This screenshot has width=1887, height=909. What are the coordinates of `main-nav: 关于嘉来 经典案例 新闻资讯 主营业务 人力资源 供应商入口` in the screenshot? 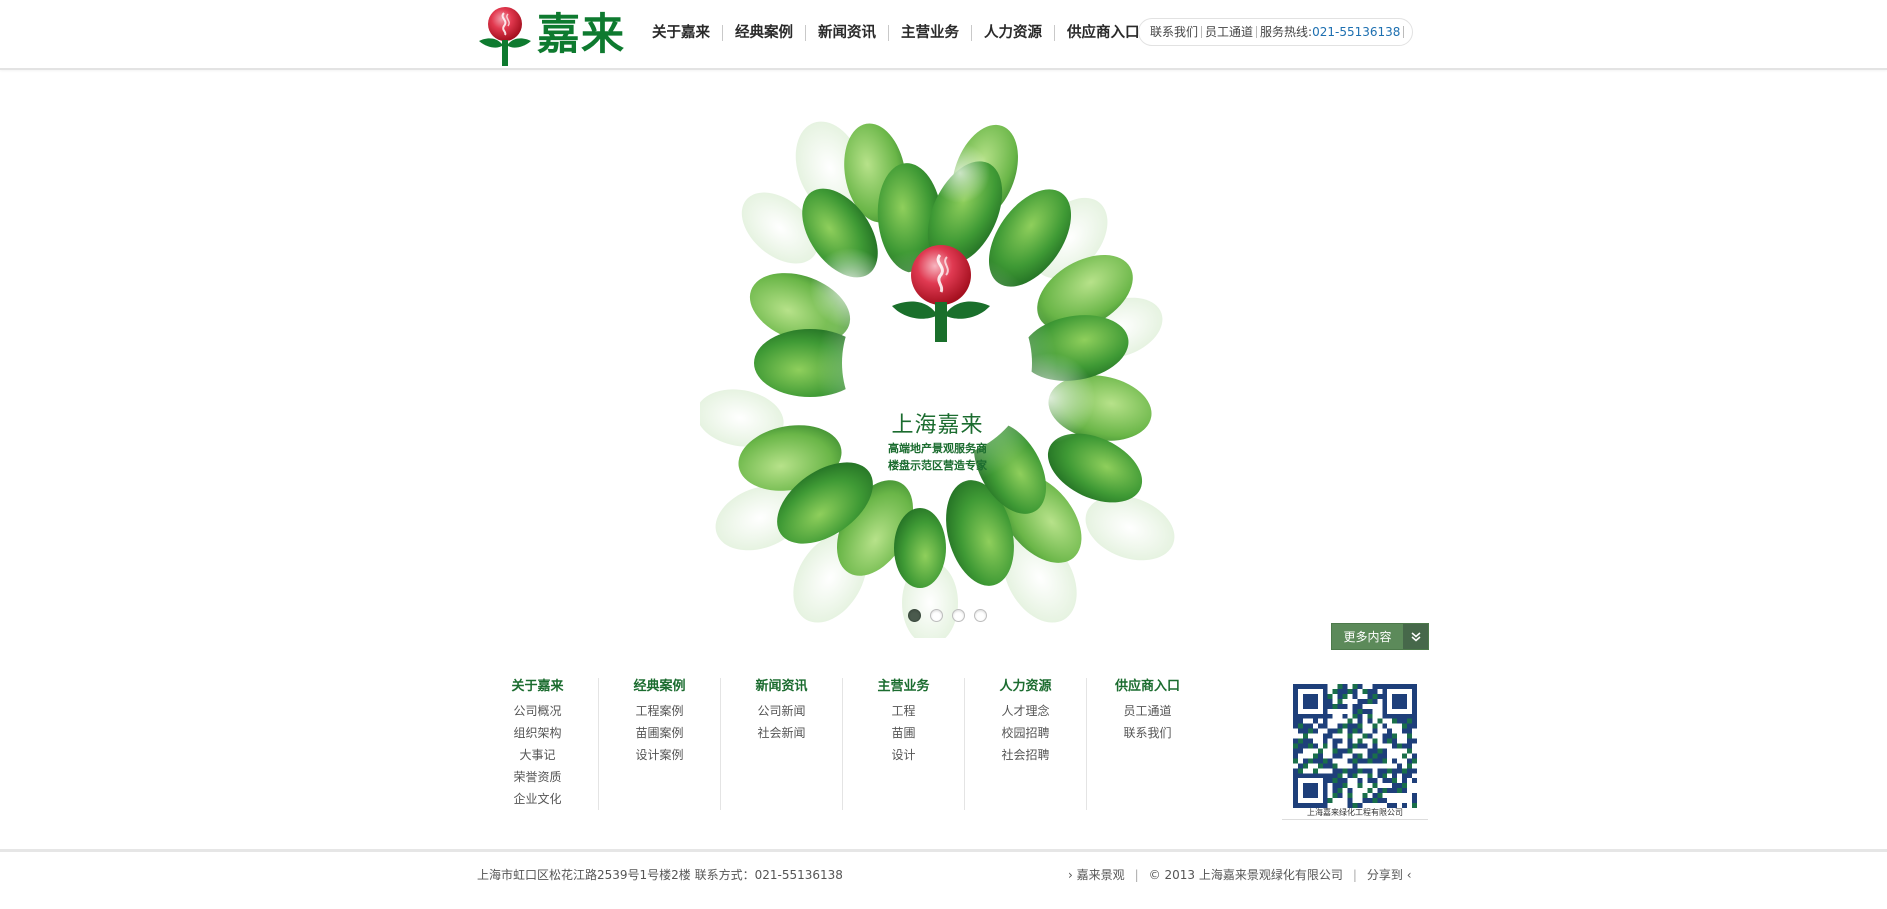 It's located at (896, 33).